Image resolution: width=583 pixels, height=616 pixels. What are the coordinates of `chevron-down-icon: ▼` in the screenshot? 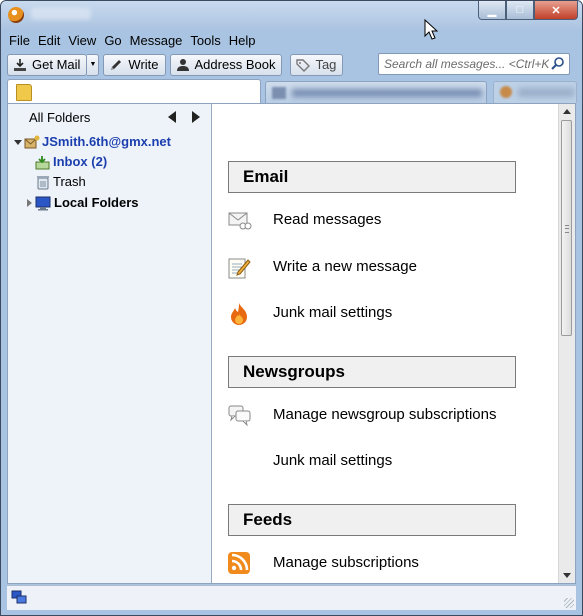 It's located at (93, 64).